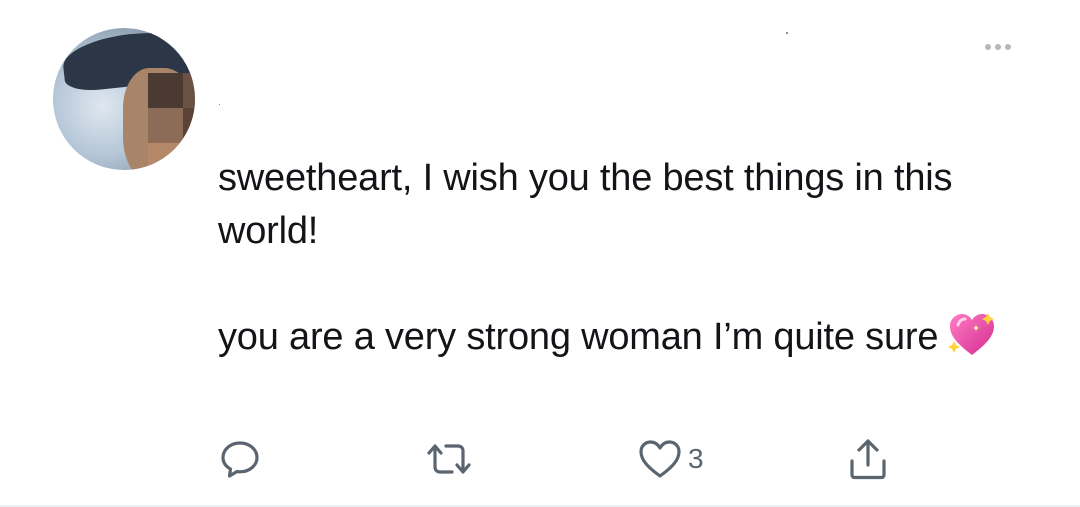 Image resolution: width=1080 pixels, height=507 pixels. What do you see at coordinates (540, 460) in the screenshot?
I see `tweet-actions: 3` at bounding box center [540, 460].